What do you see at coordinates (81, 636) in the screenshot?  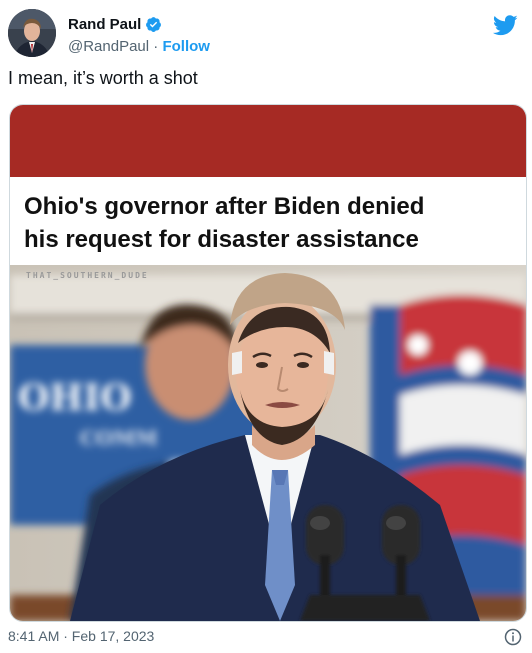 I see `timestamp: 8:41 AM · Feb 17, 2023` at bounding box center [81, 636].